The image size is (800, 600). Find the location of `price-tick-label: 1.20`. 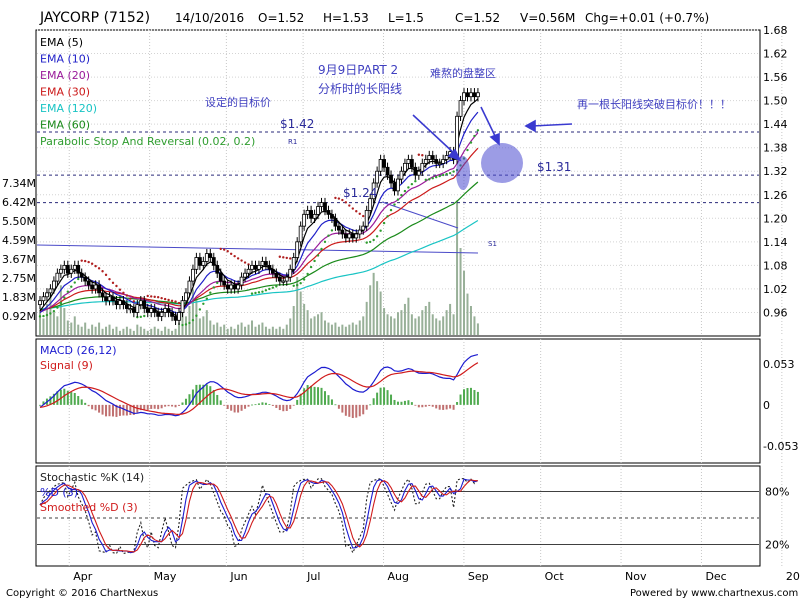

price-tick-label: 1.20 is located at coordinates (775, 218).